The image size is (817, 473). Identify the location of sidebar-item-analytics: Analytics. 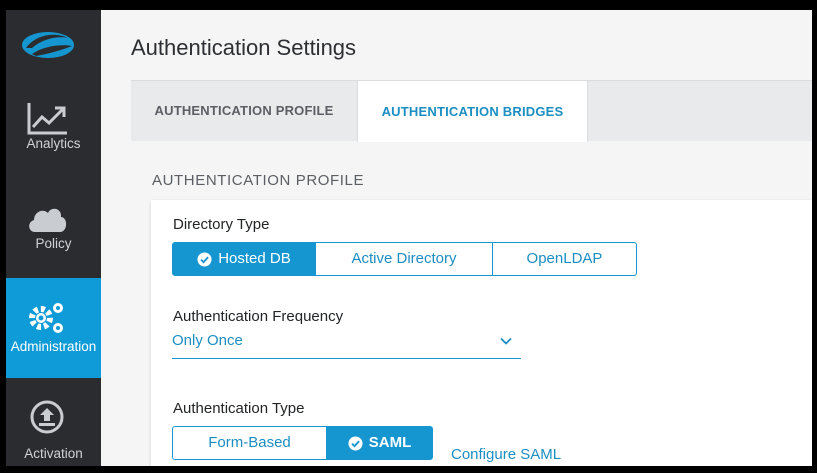
(53, 138).